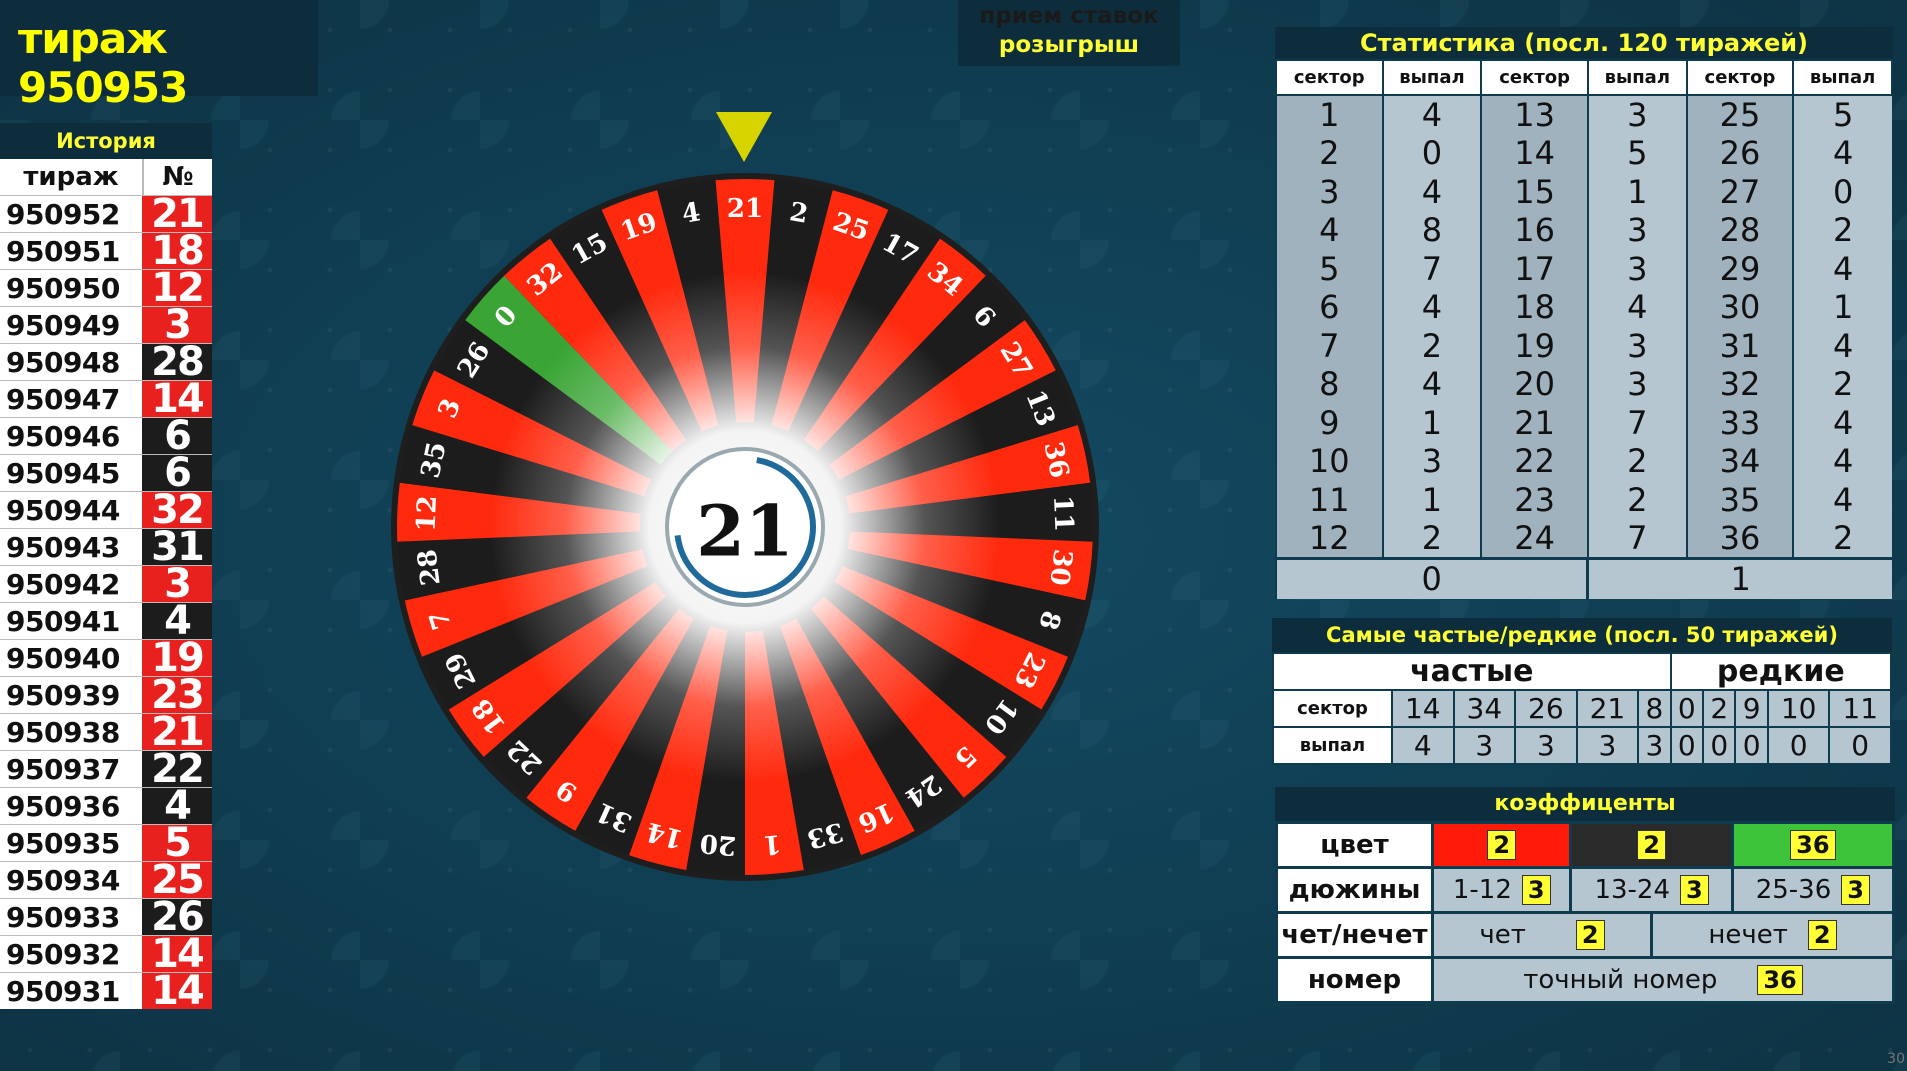 The height and width of the screenshot is (1071, 1907). Describe the element at coordinates (106, 436) in the screenshot. I see `history-row: 950946 6` at that location.